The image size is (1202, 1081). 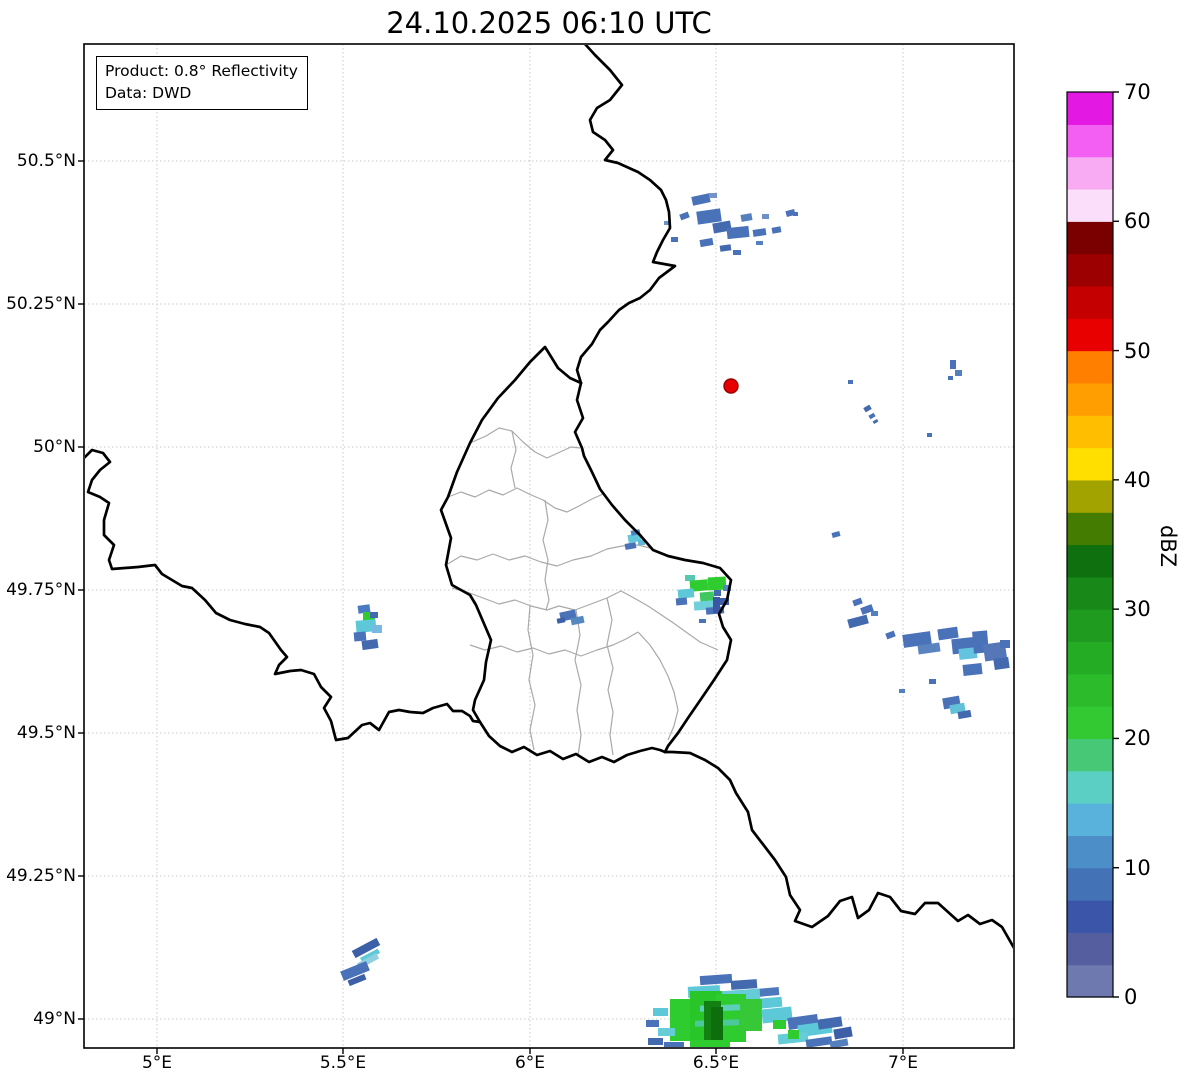 I want to click on colorbar-tick-label: 40, so click(x=1137, y=479).